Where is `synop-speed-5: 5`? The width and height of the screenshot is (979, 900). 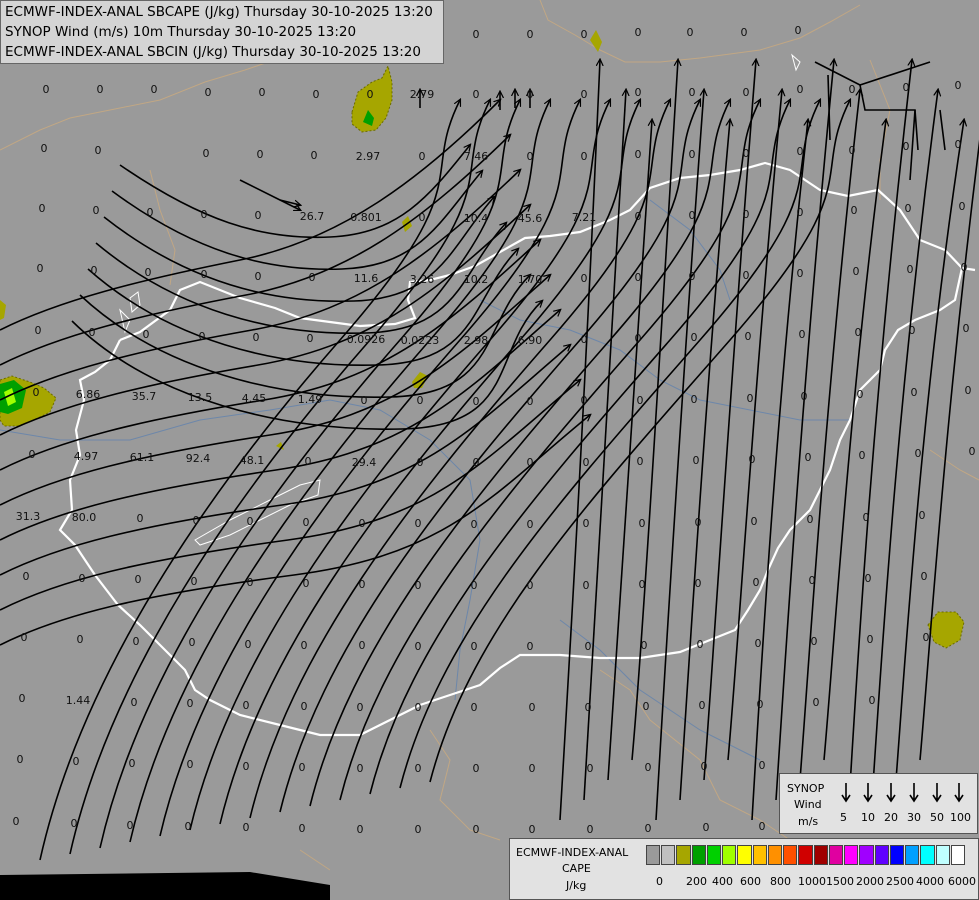 synop-speed-5: 5 is located at coordinates (843, 817).